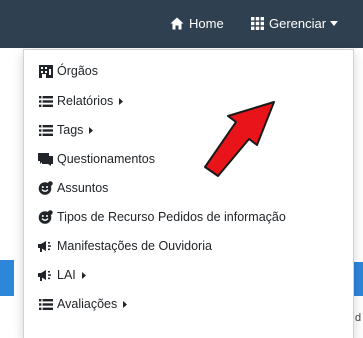 This screenshot has height=338, width=363. Describe the element at coordinates (106, 159) in the screenshot. I see `menu-item-label: Questionamentos` at that location.